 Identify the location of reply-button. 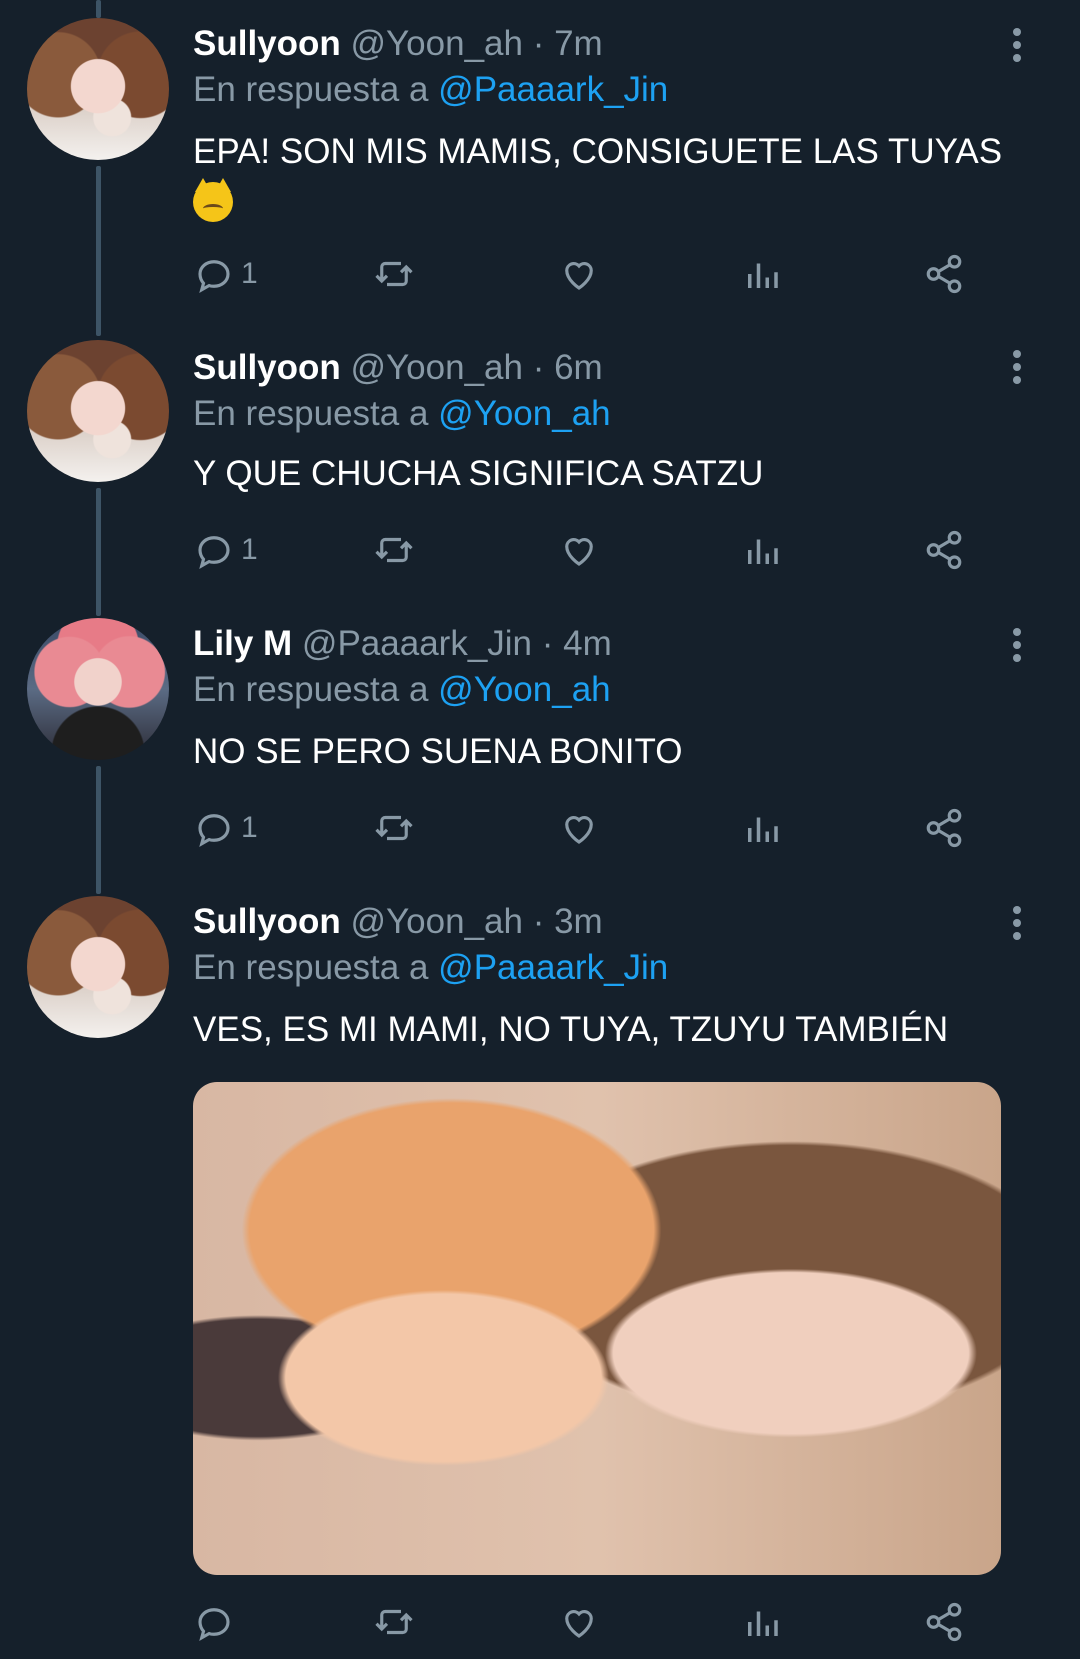
(214, 1622).